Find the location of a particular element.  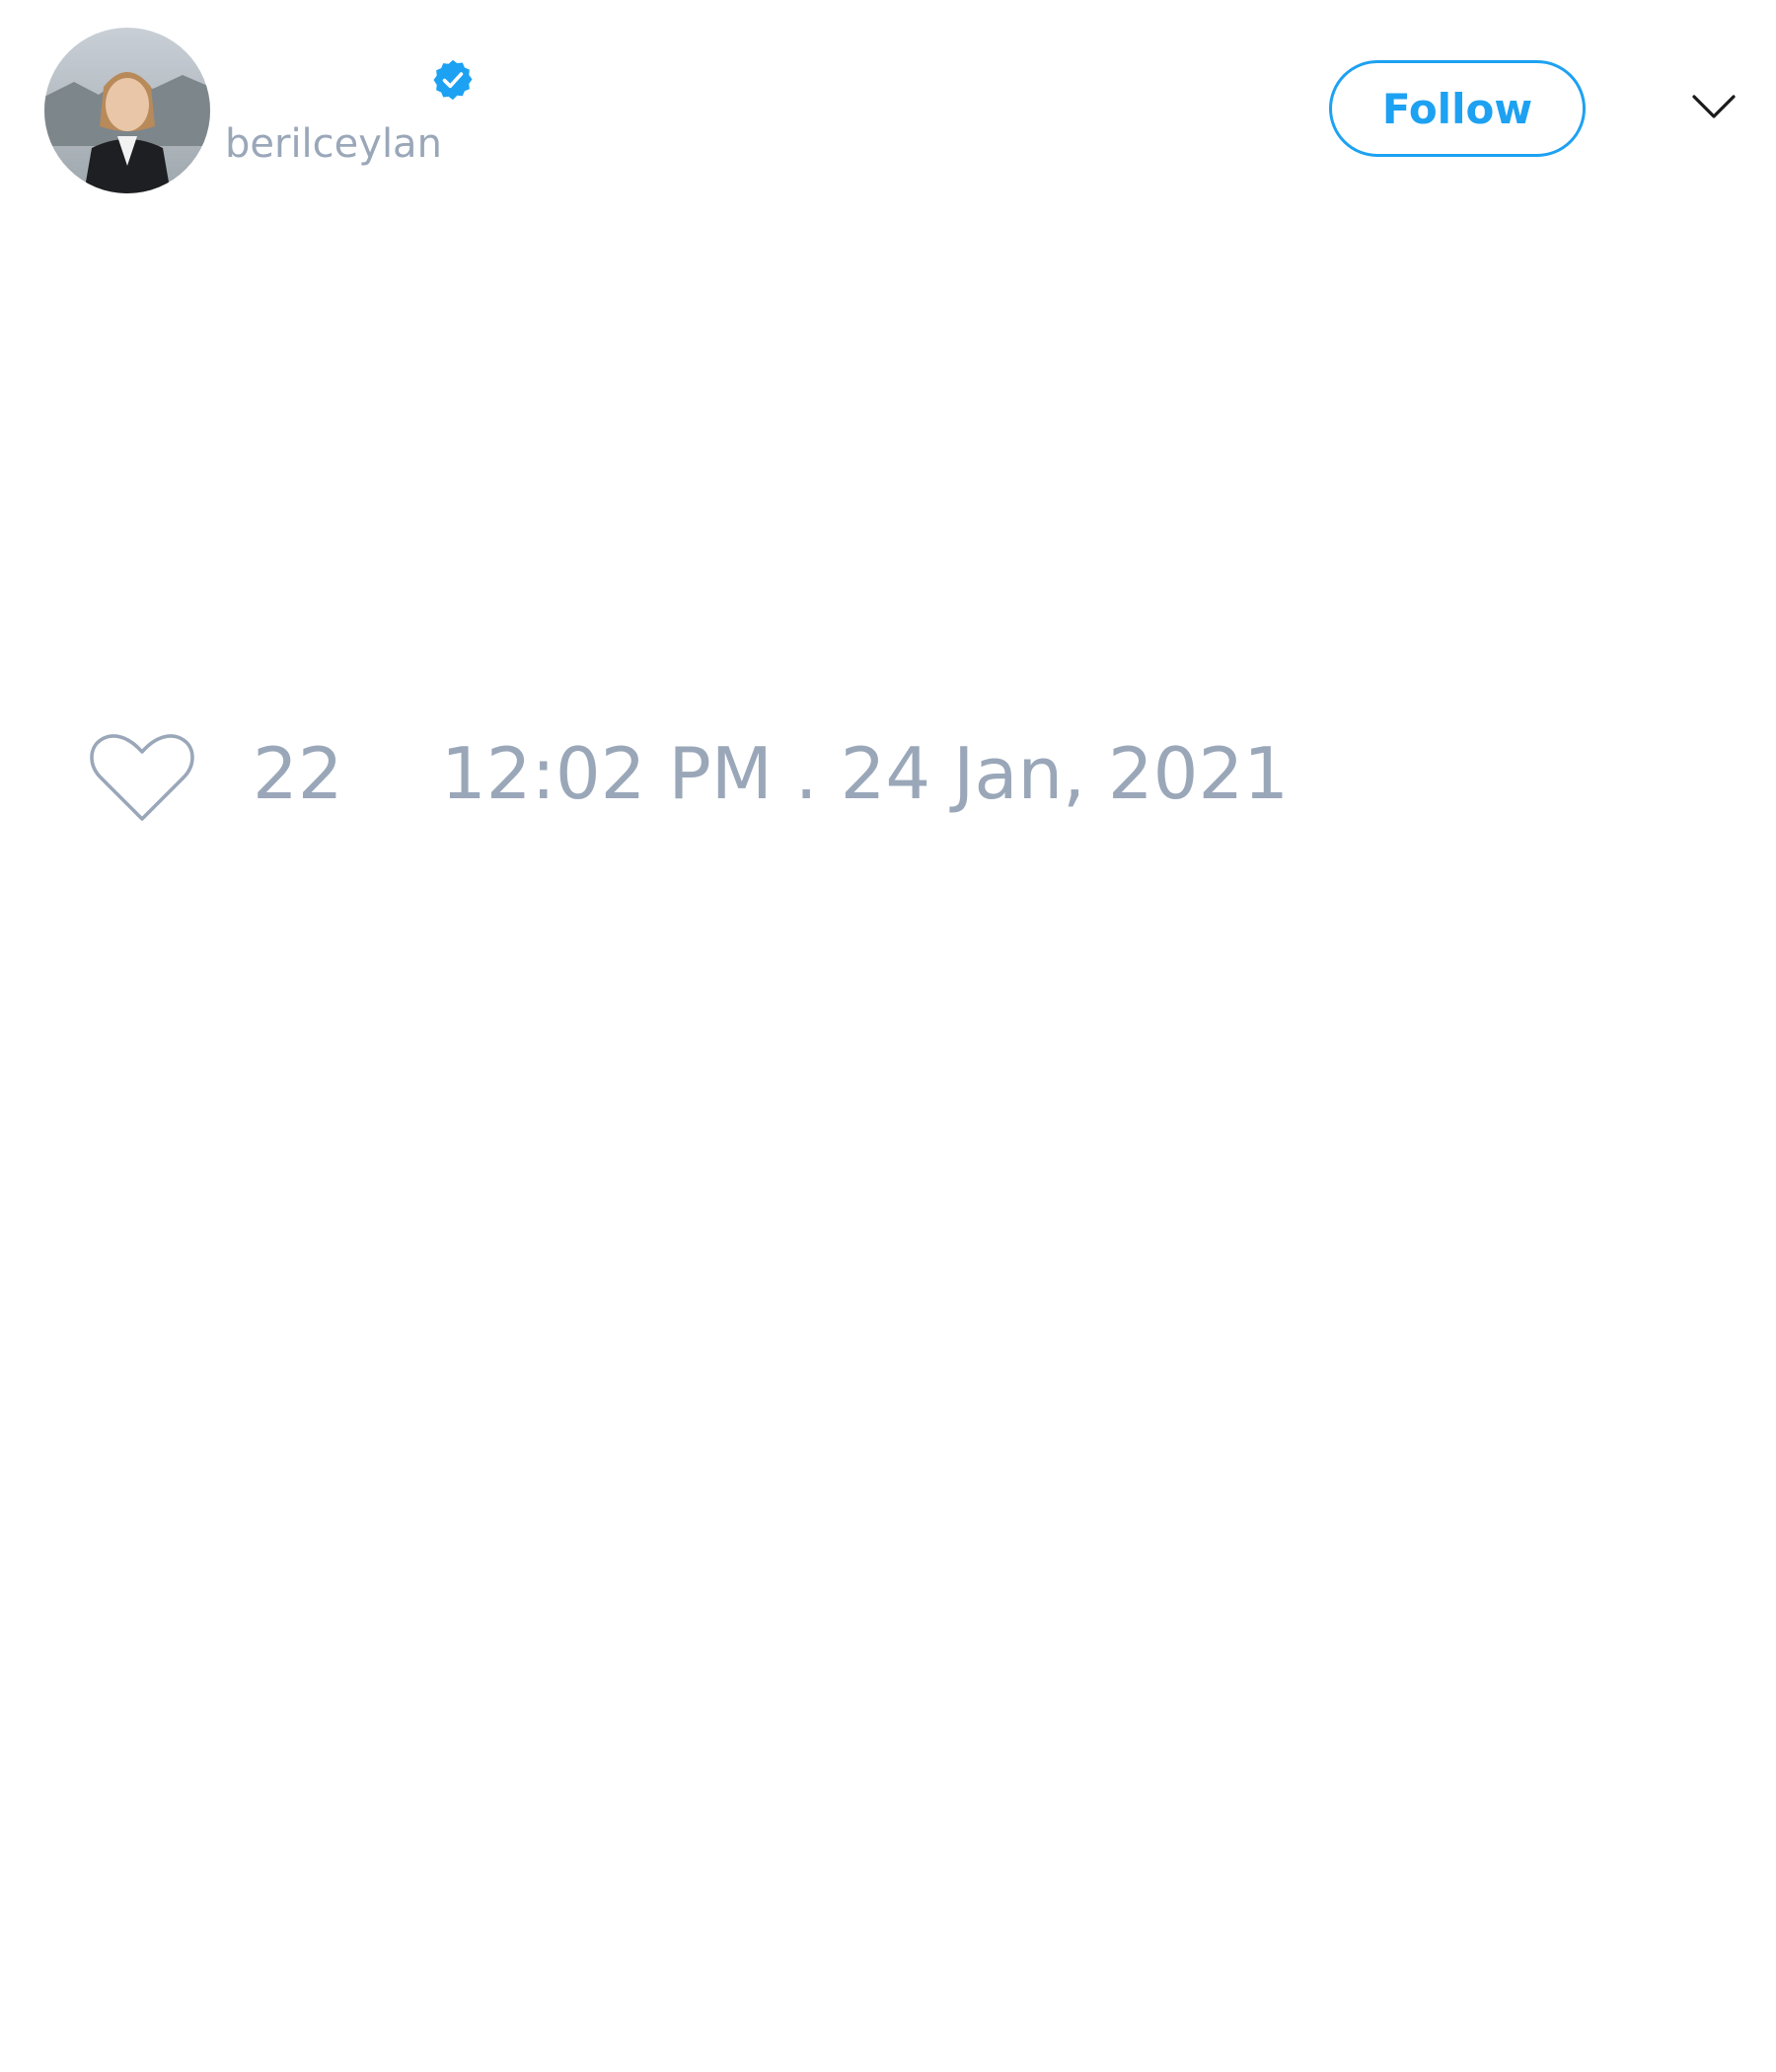

verified-badge-icon is located at coordinates (453, 80).